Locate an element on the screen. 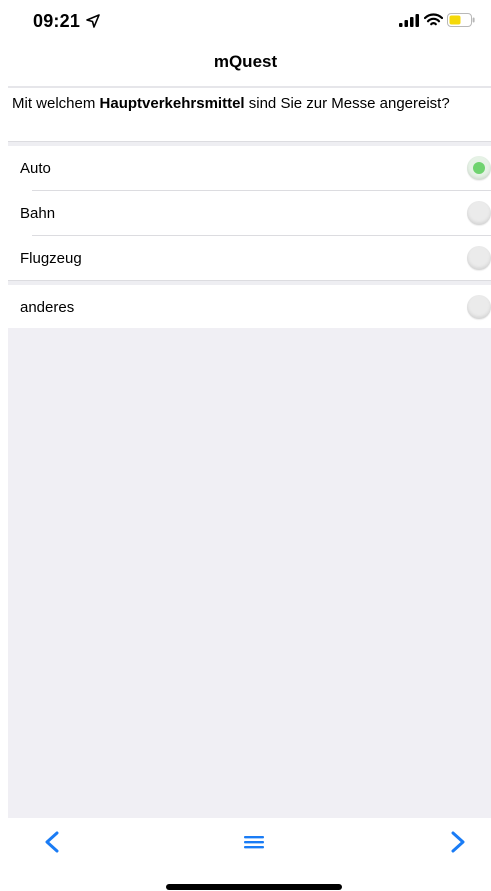 The height and width of the screenshot is (891, 491). option-label: Flugzeug is located at coordinates (51, 258).